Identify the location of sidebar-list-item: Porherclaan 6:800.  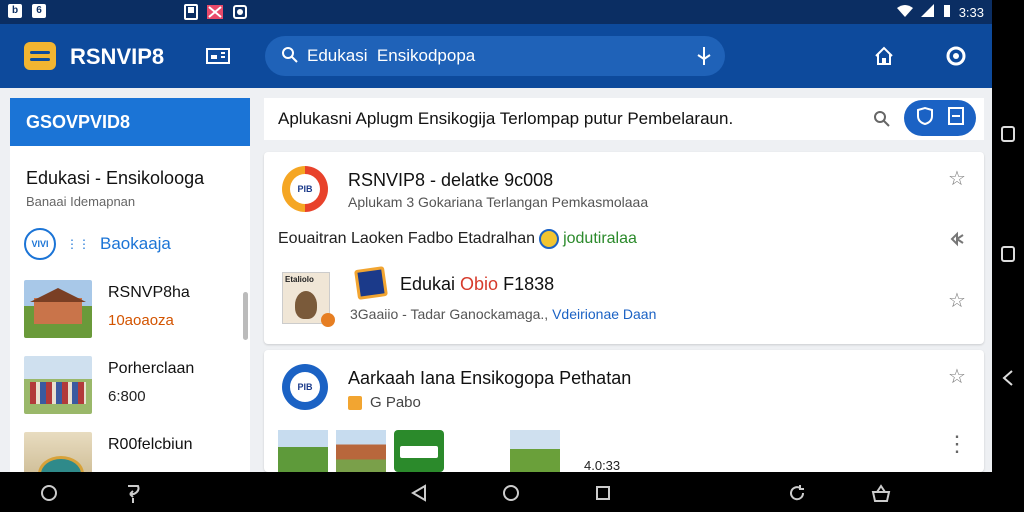
(124, 387).